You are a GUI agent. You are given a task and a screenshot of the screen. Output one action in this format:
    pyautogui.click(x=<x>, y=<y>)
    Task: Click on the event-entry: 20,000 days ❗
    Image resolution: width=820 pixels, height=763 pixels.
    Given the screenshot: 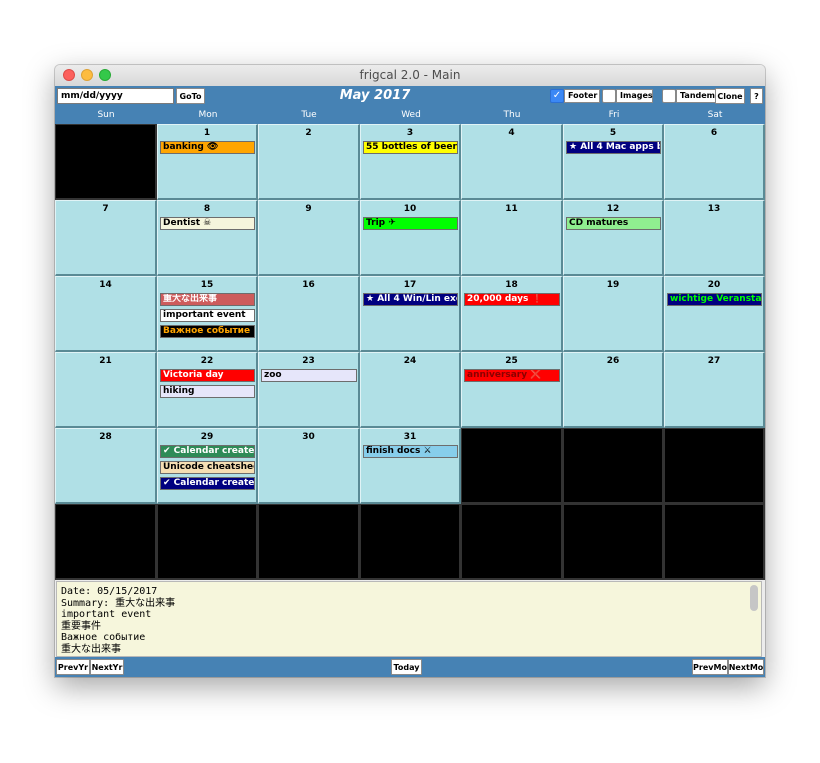 What is the action you would take?
    pyautogui.click(x=512, y=299)
    